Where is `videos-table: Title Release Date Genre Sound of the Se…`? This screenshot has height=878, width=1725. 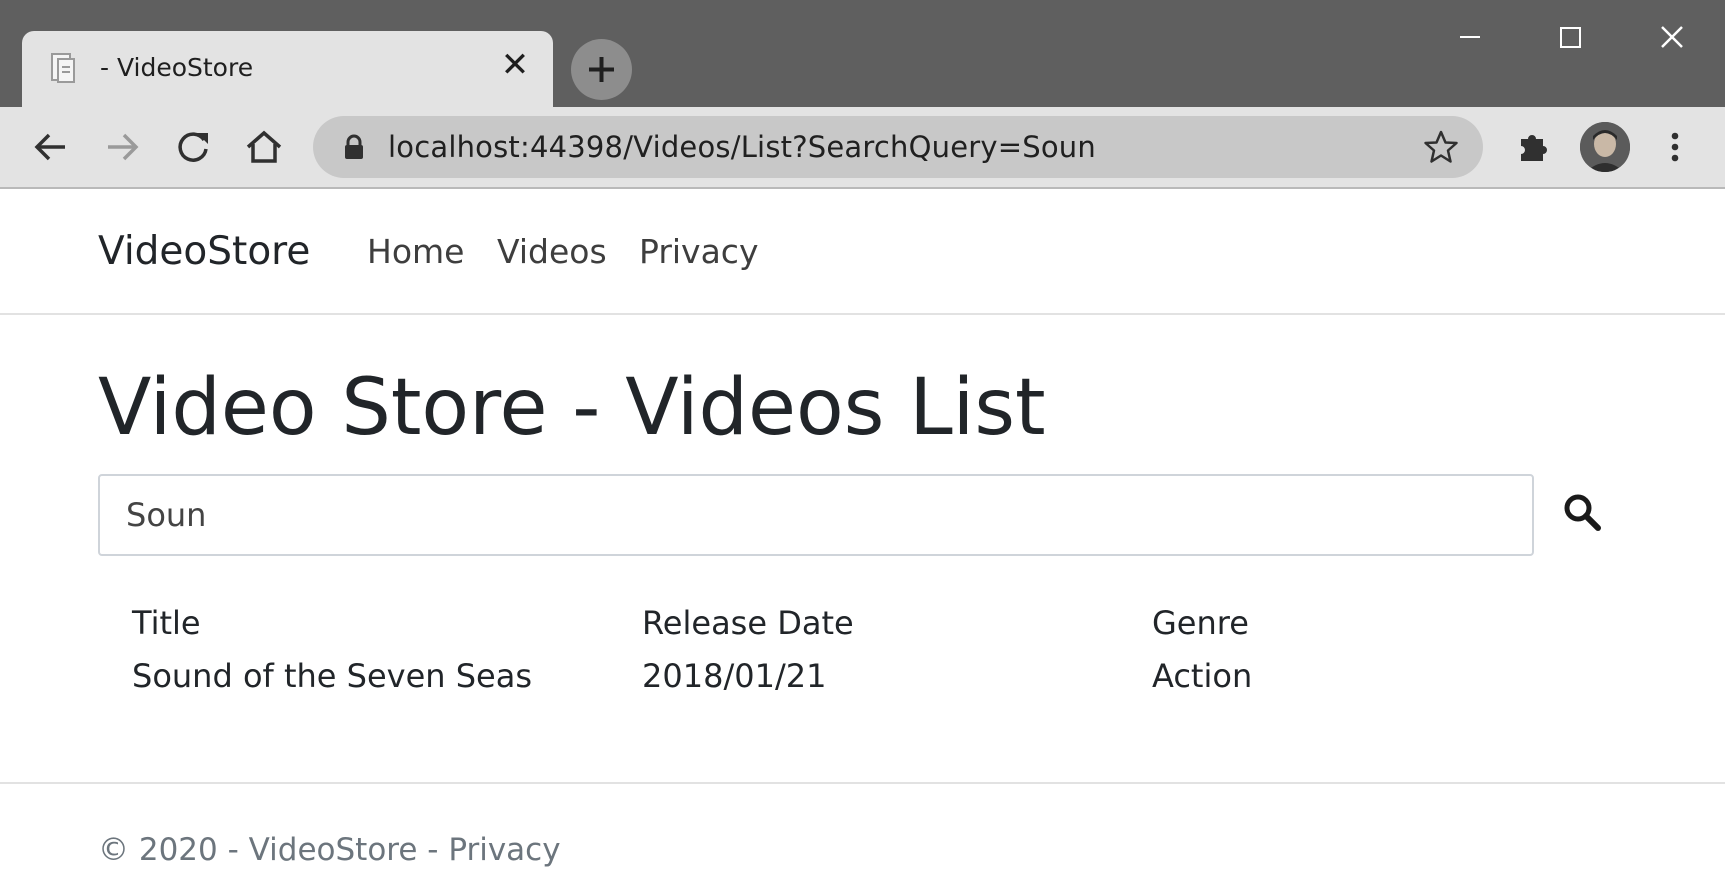 videos-table: Title Release Date Genre Sound of the Se… is located at coordinates (873, 649).